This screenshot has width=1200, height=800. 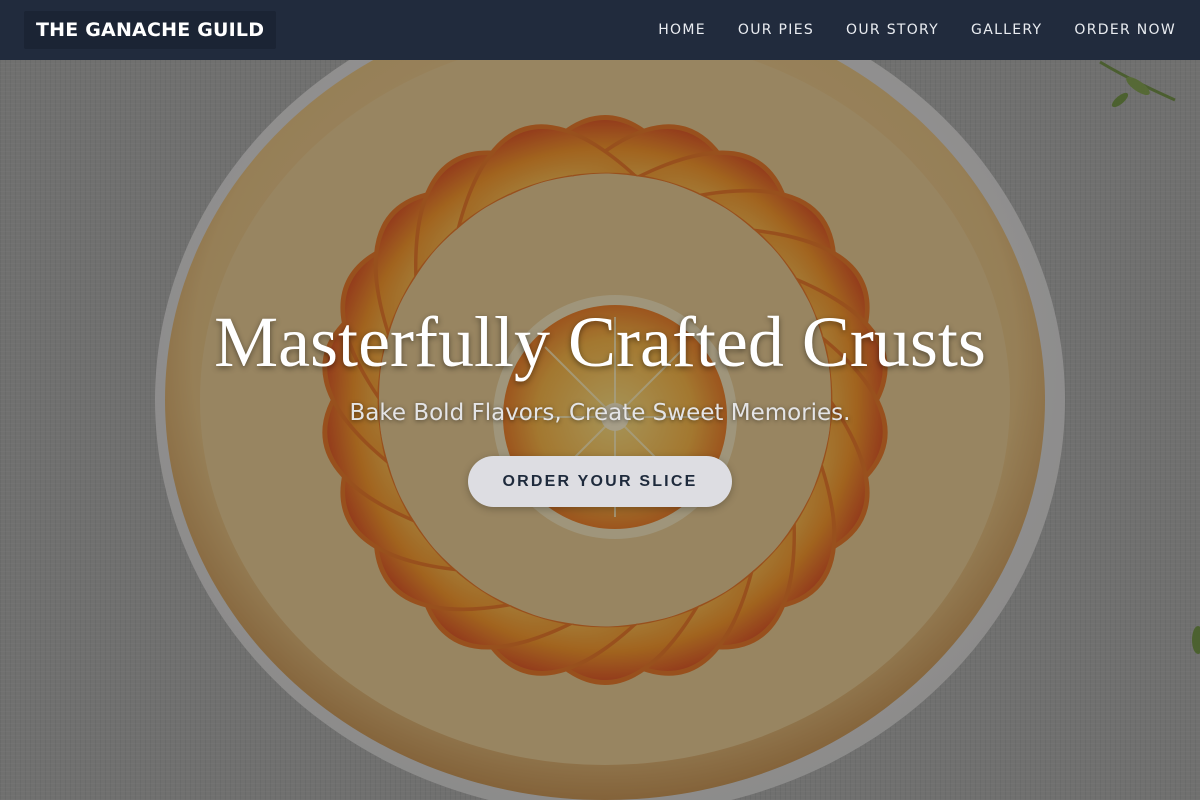 I want to click on hero-title: Masterfully Crafted Crusts, so click(x=600, y=342).